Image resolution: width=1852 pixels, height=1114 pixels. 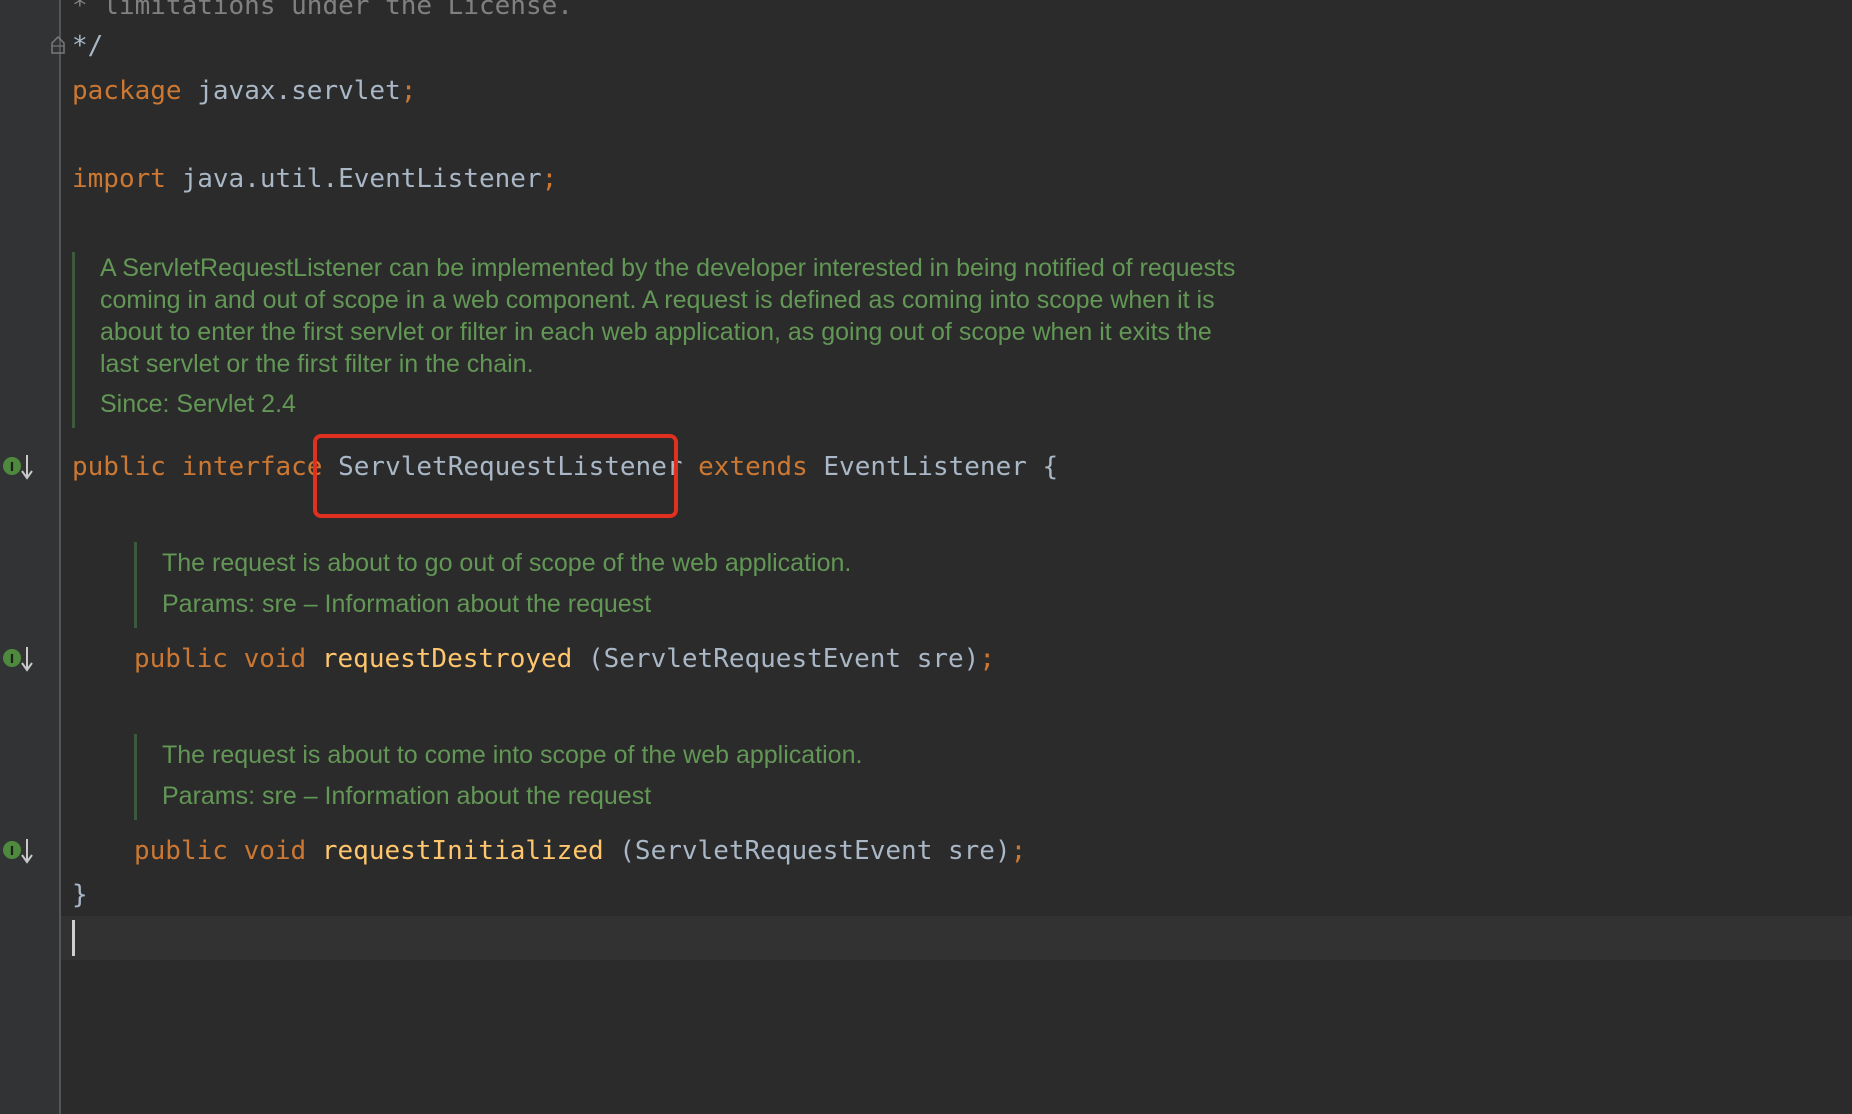 What do you see at coordinates (322, 10) in the screenshot?
I see `comment-line: * limitations under the License.` at bounding box center [322, 10].